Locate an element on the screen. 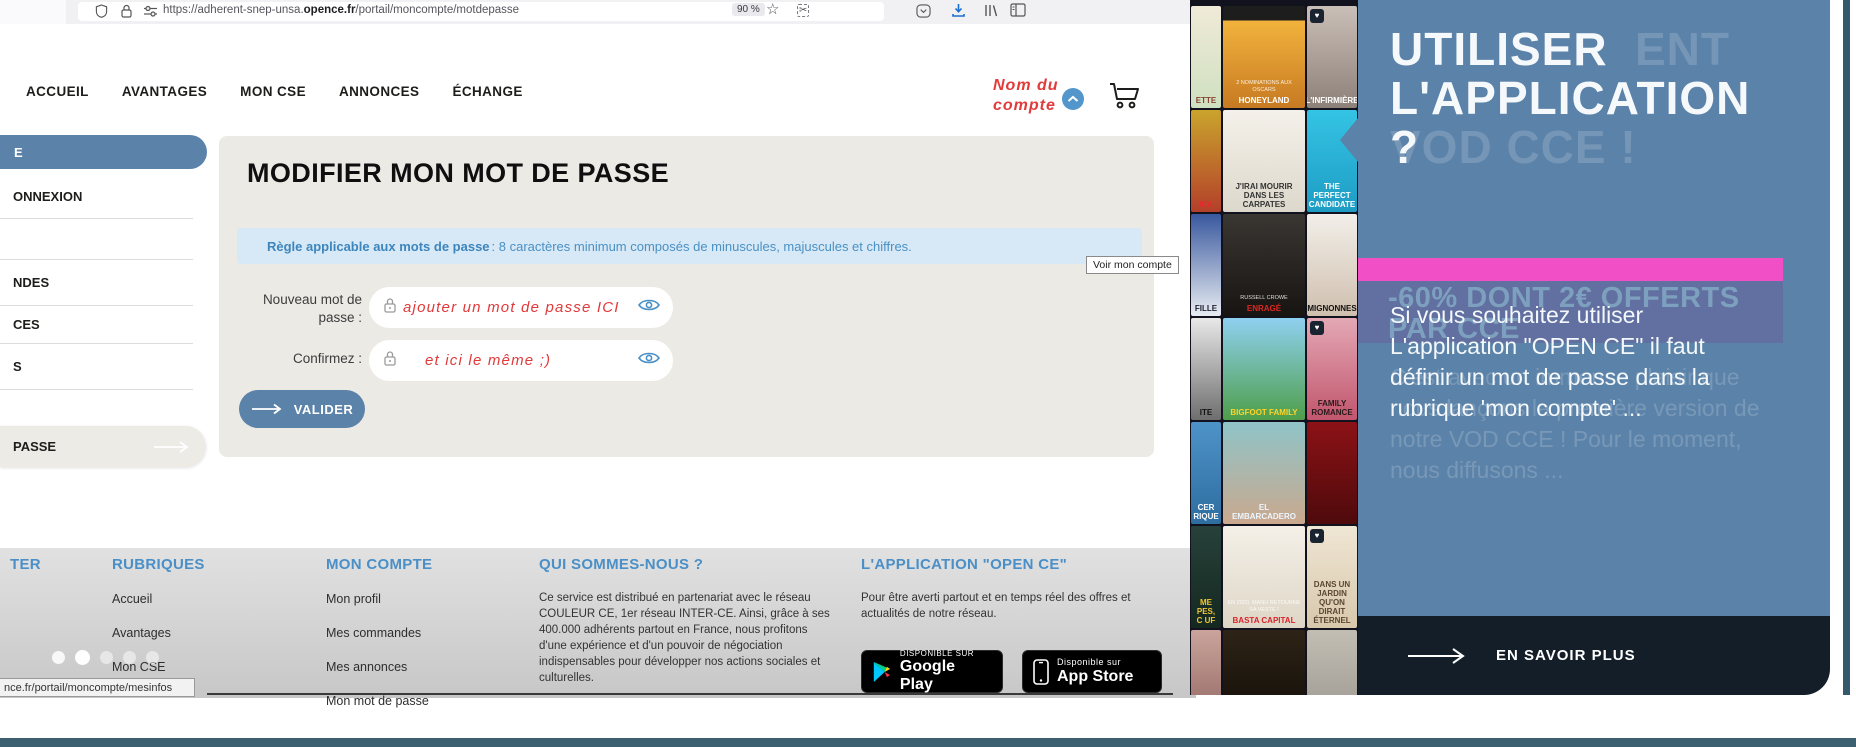 Image resolution: width=1856 pixels, height=747 pixels. zoom-level-indicator: 90 % is located at coordinates (748, 9).